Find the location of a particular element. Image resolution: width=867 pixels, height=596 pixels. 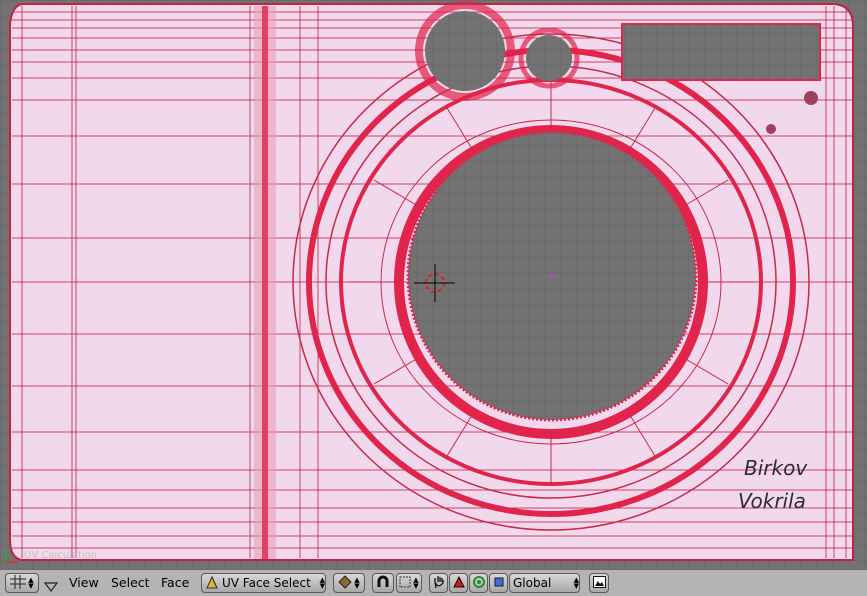

scale-icon is located at coordinates (499, 583).